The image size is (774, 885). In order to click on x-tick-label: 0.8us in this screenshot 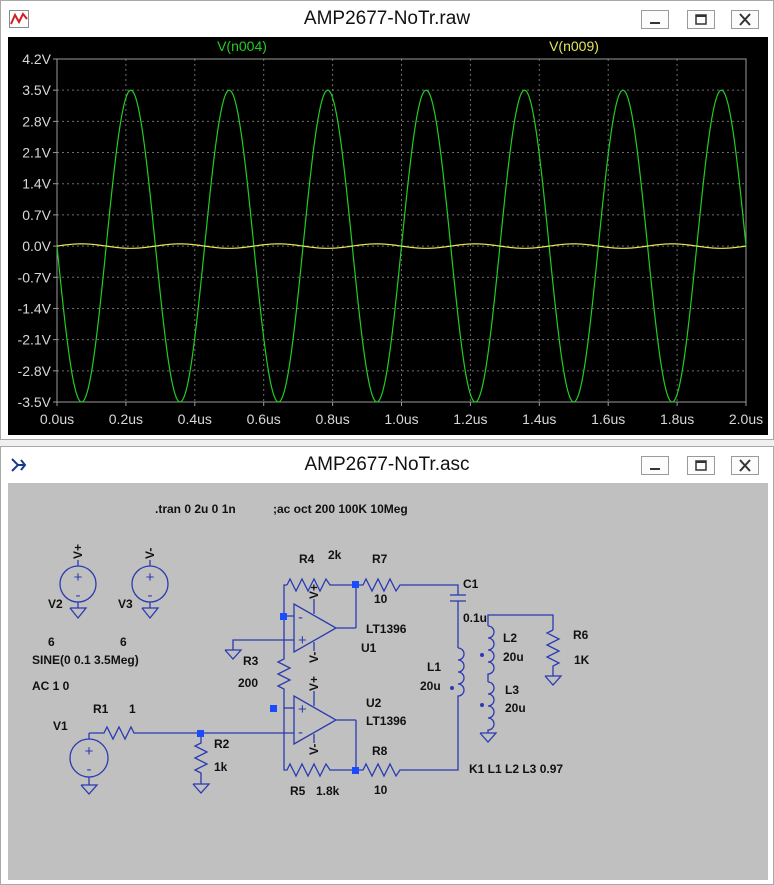, I will do `click(332, 419)`.